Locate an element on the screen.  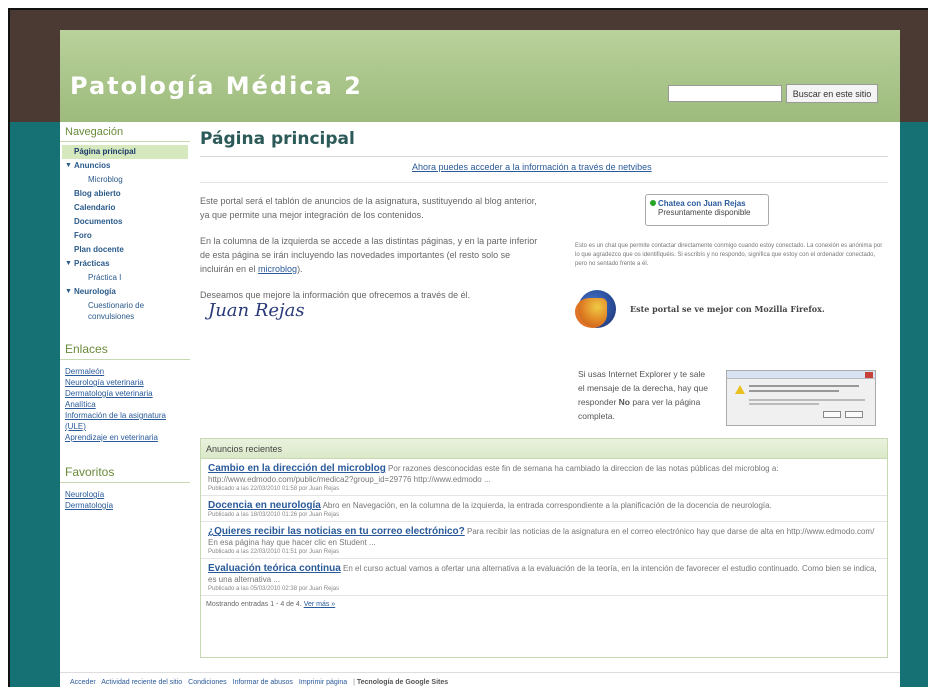
favorites-list: Neurología Dermatología is located at coordinates (125, 497).